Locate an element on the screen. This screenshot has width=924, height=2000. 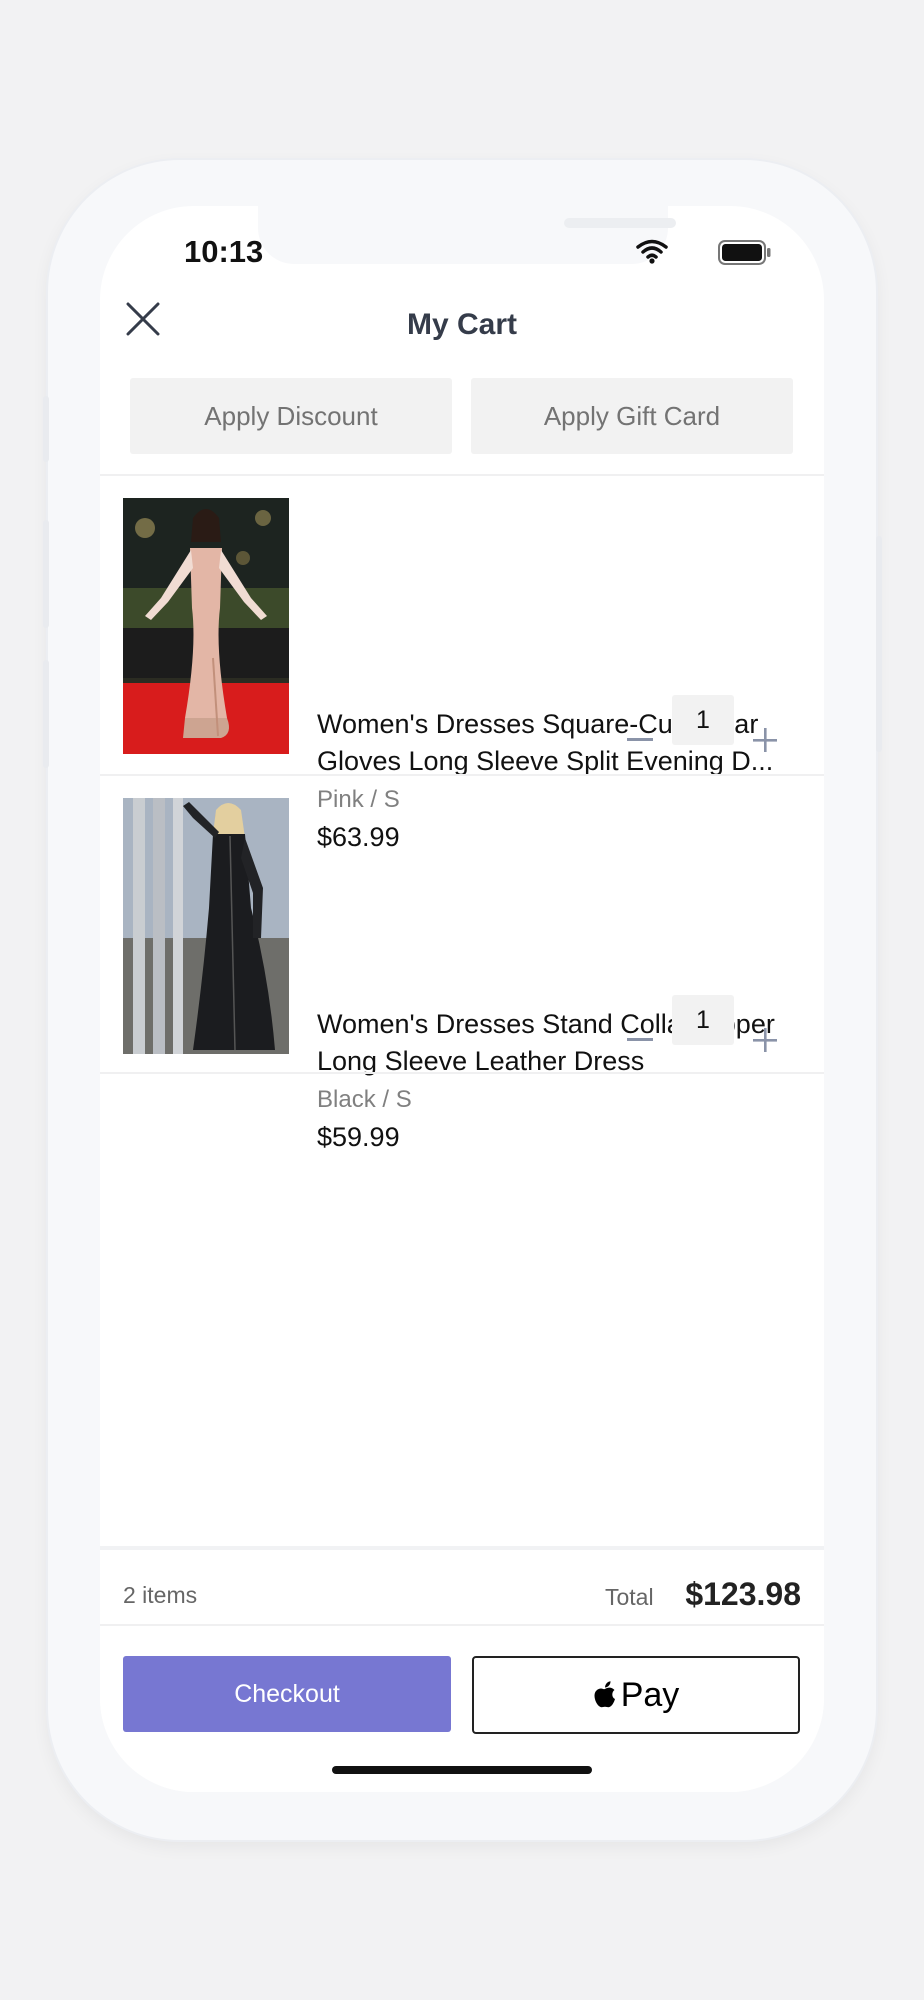
product-variant: Black / S is located at coordinates (364, 1099).